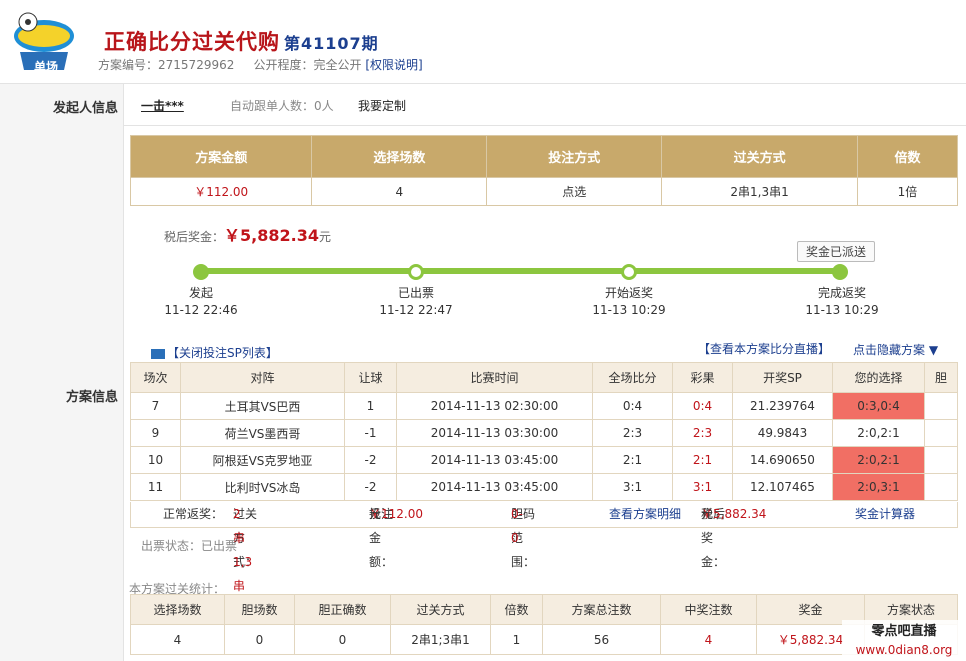 The height and width of the screenshot is (661, 966). I want to click on scheme-no-label: 方案编号：, so click(128, 65).